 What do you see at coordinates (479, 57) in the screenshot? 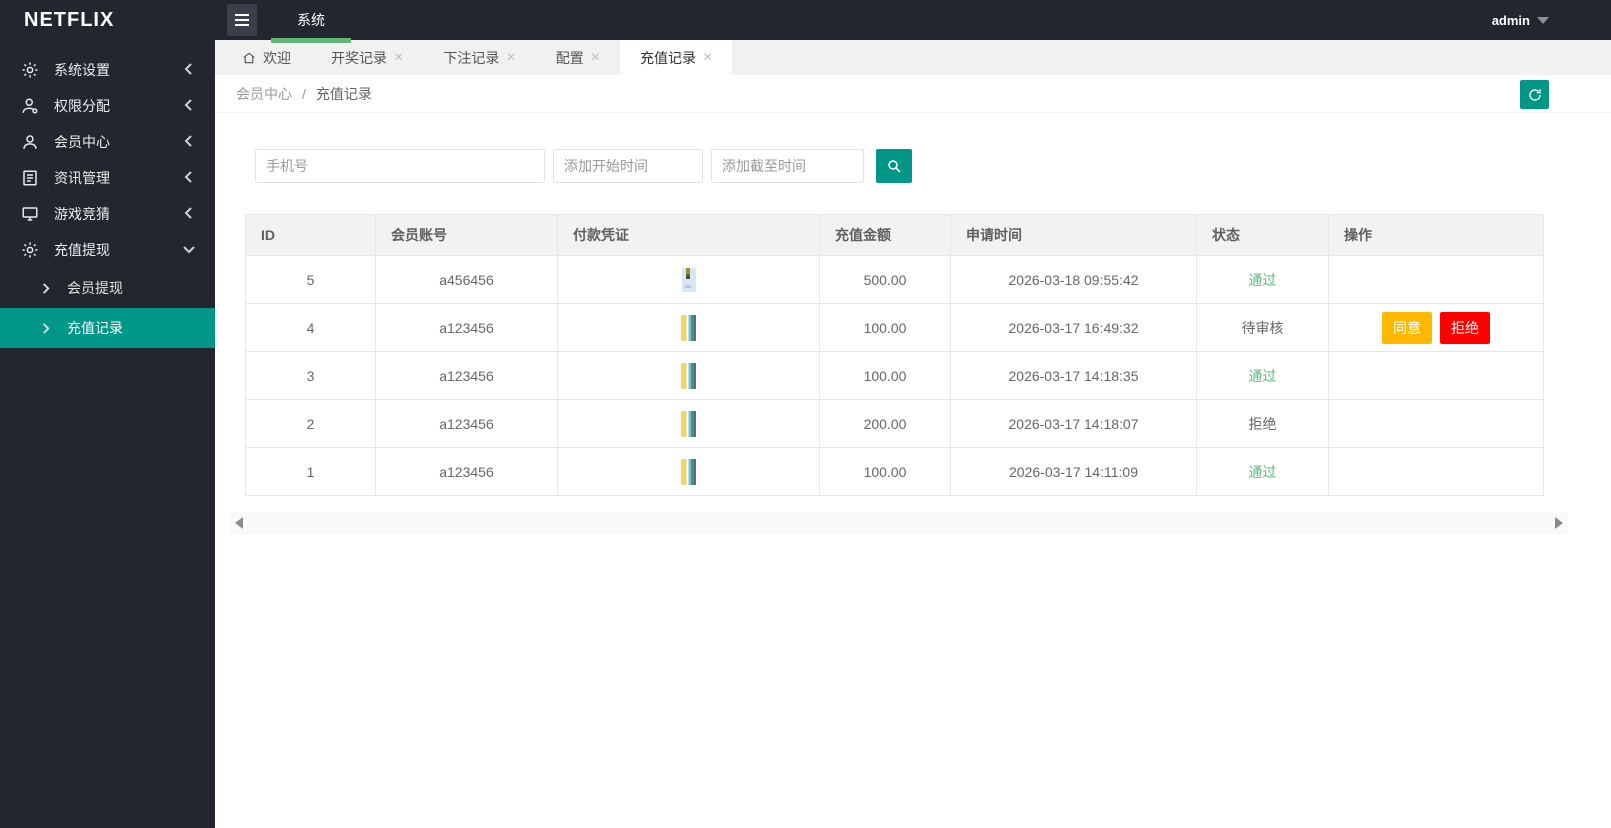
I see `tab-bet-records: 下注记录 ×` at bounding box center [479, 57].